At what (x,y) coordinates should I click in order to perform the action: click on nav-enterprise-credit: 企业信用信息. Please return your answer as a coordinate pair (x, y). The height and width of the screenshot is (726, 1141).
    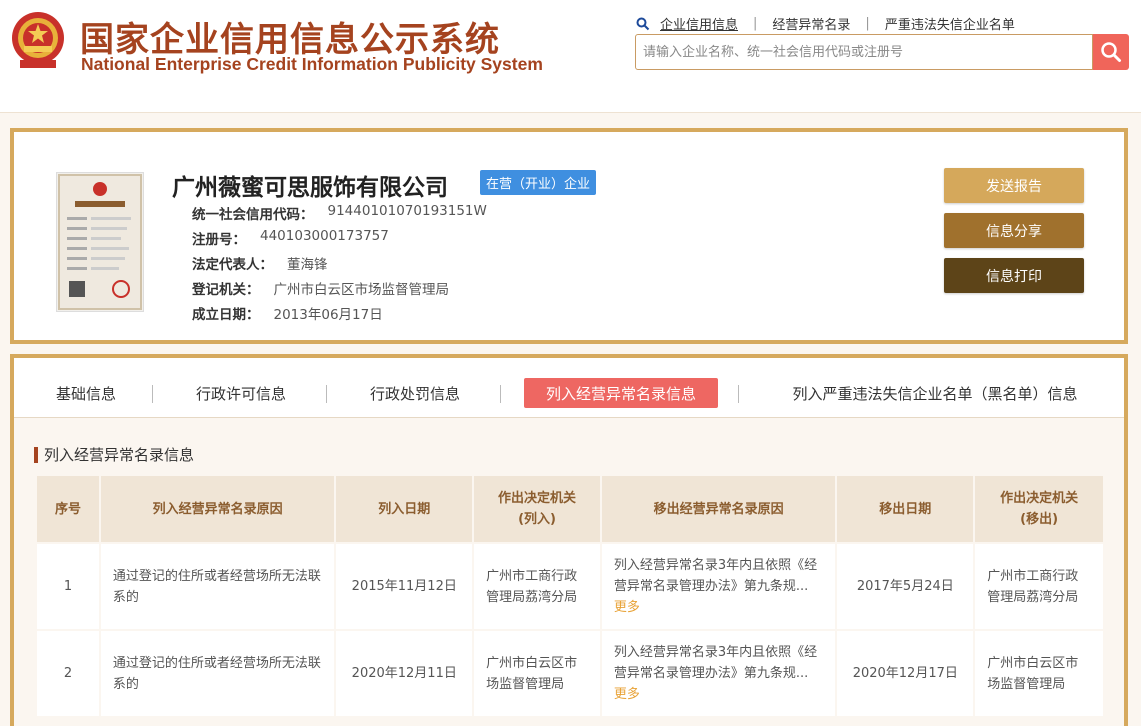
    Looking at the image, I should click on (699, 23).